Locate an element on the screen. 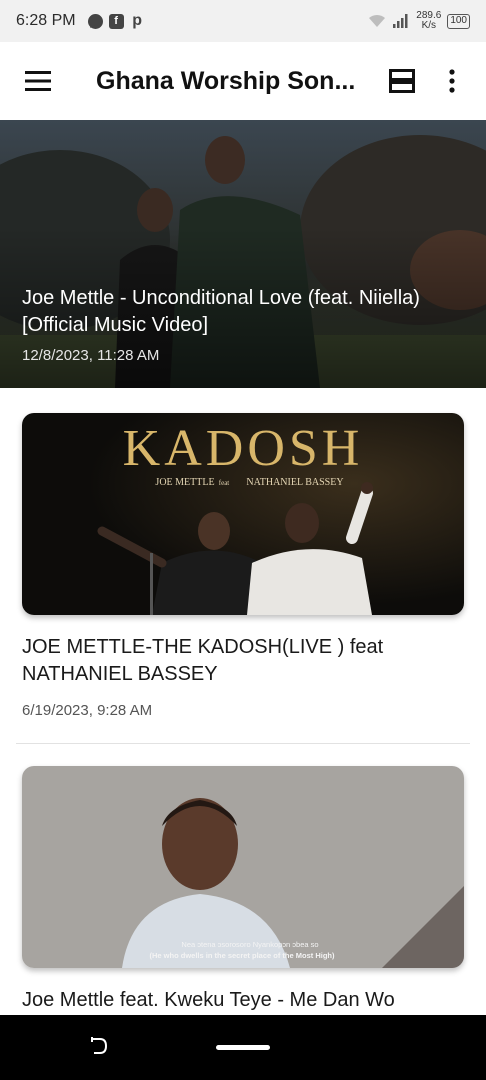 The height and width of the screenshot is (1080, 486). network-speed: 289.6 K/s is located at coordinates (428, 21).